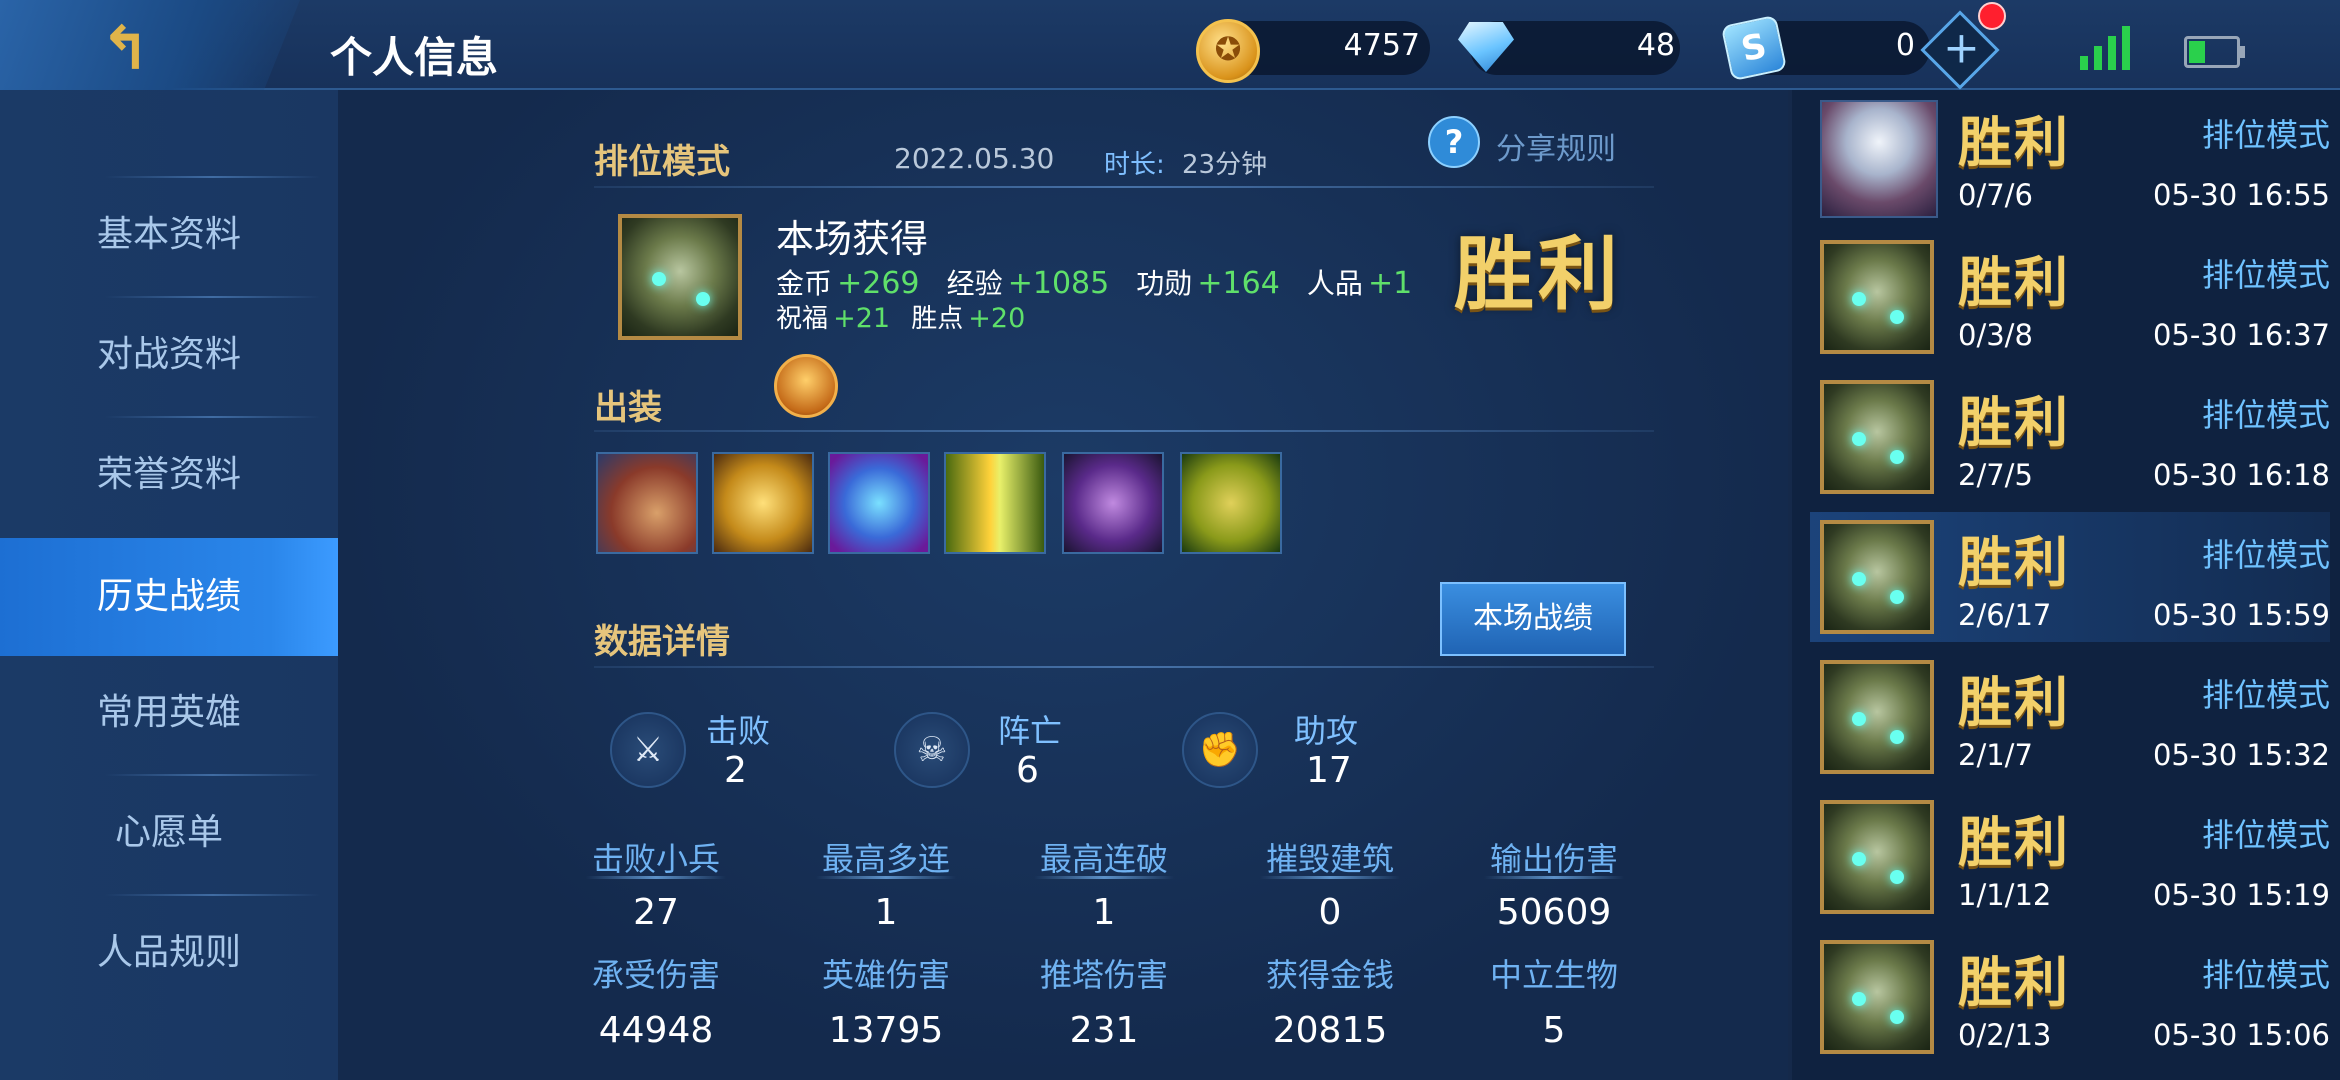 Image resolution: width=2340 pixels, height=1080 pixels. Describe the element at coordinates (974, 283) in the screenshot. I see `exp-reward-label: 经验` at that location.